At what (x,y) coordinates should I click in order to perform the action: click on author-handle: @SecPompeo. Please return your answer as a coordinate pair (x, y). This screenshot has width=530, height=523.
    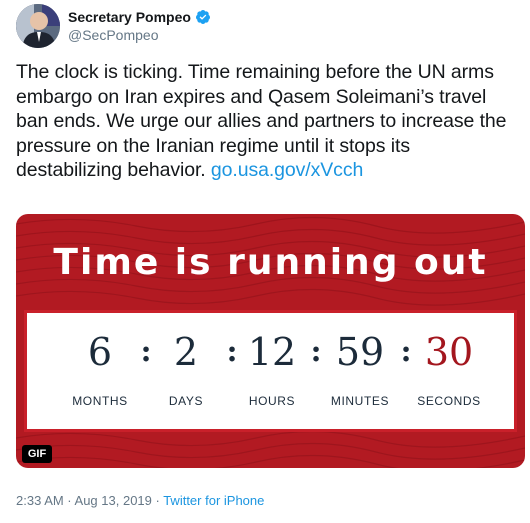
    Looking at the image, I should click on (113, 35).